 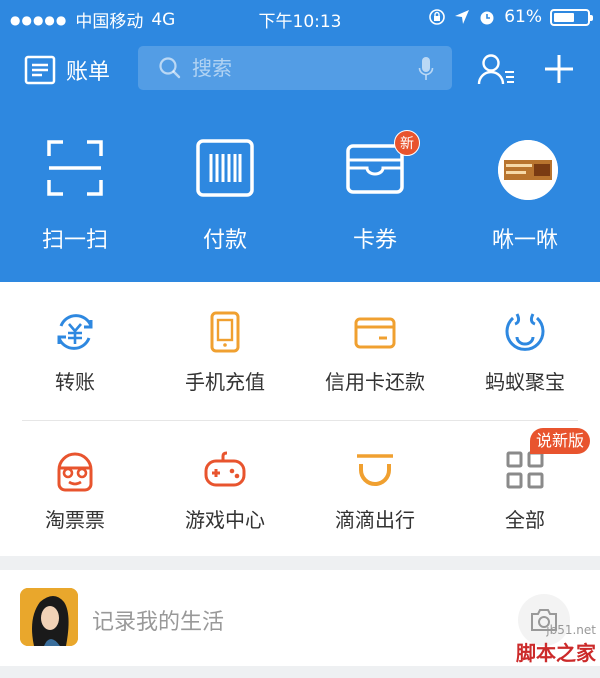 I want to click on service-taopiaopiao: 淘票票, so click(x=75, y=485).